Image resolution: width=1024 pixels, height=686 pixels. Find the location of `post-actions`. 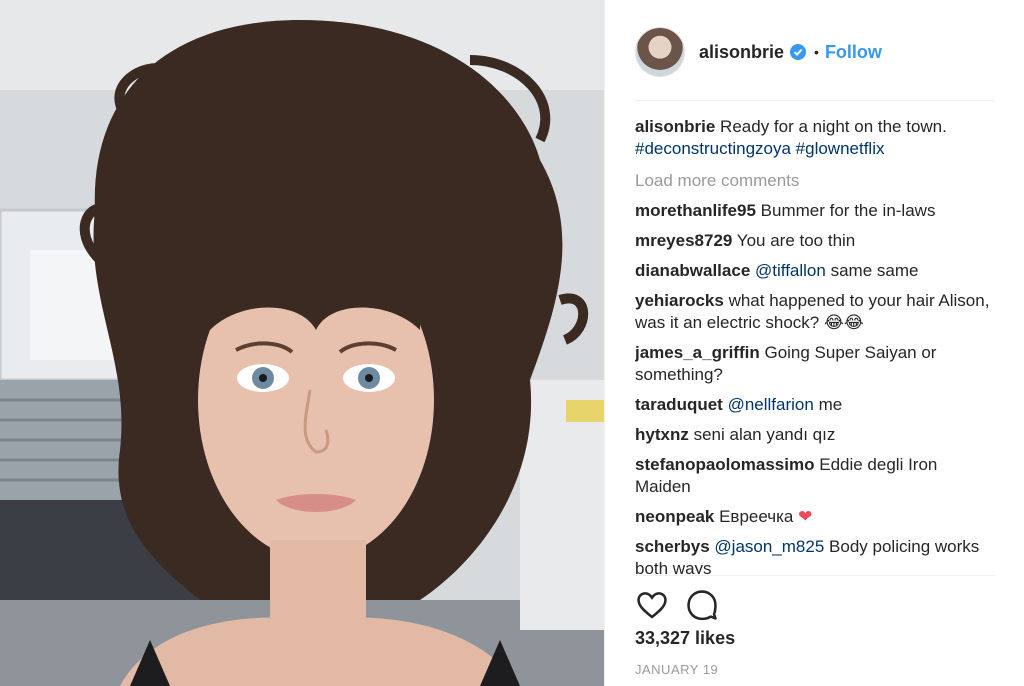

post-actions is located at coordinates (685, 605).